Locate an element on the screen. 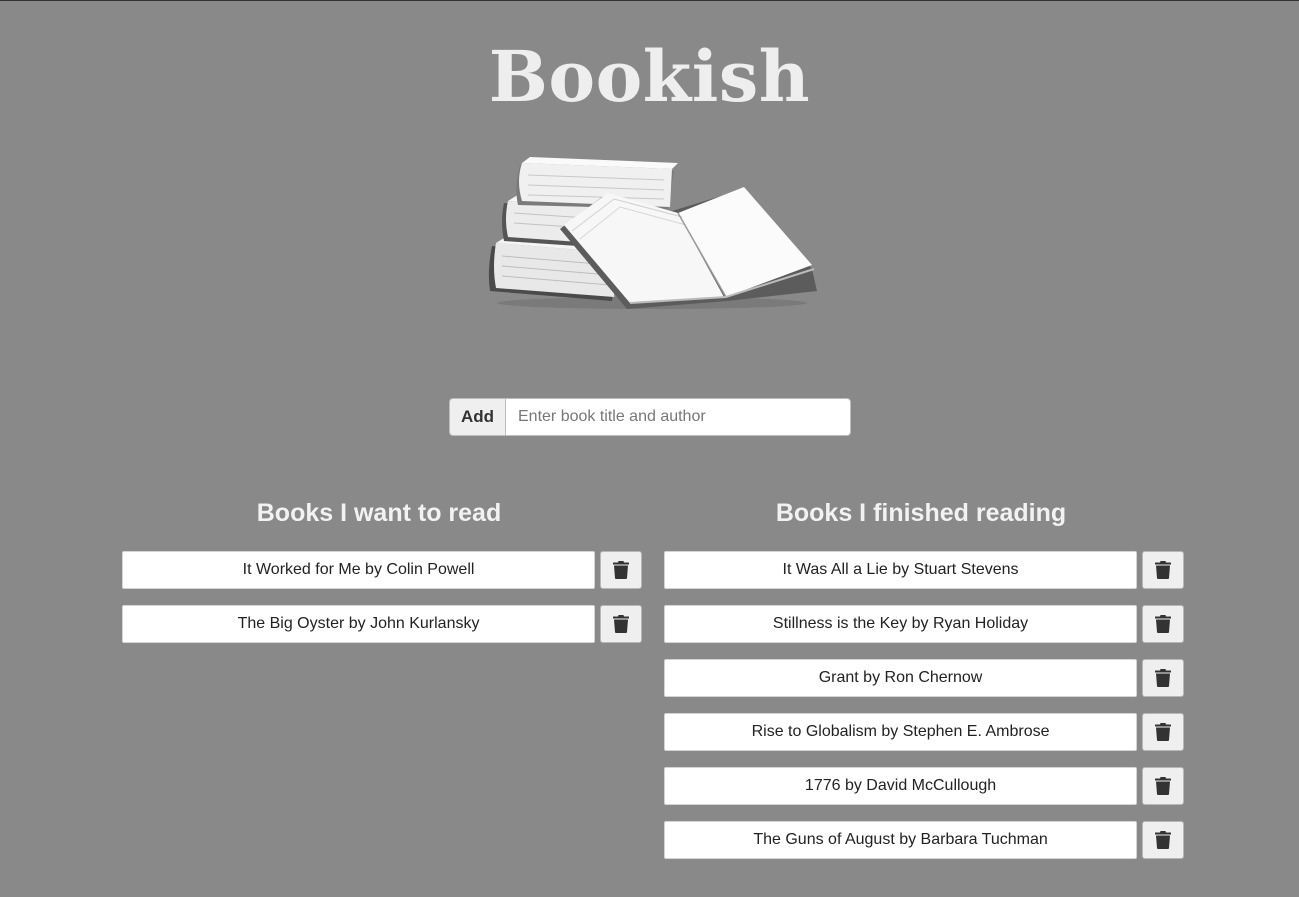 This screenshot has width=1299, height=897. book-title: Rise to Globalism by Stephen E. Ambrose is located at coordinates (901, 732).